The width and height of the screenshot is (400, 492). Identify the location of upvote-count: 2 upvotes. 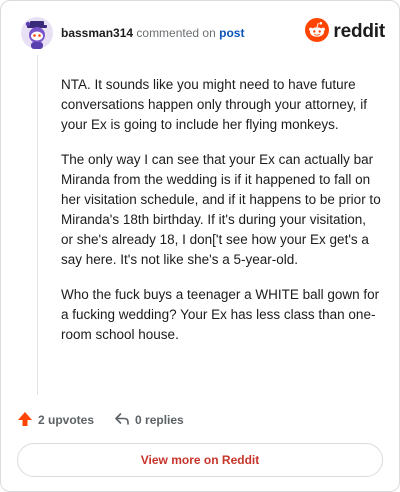
(66, 420).